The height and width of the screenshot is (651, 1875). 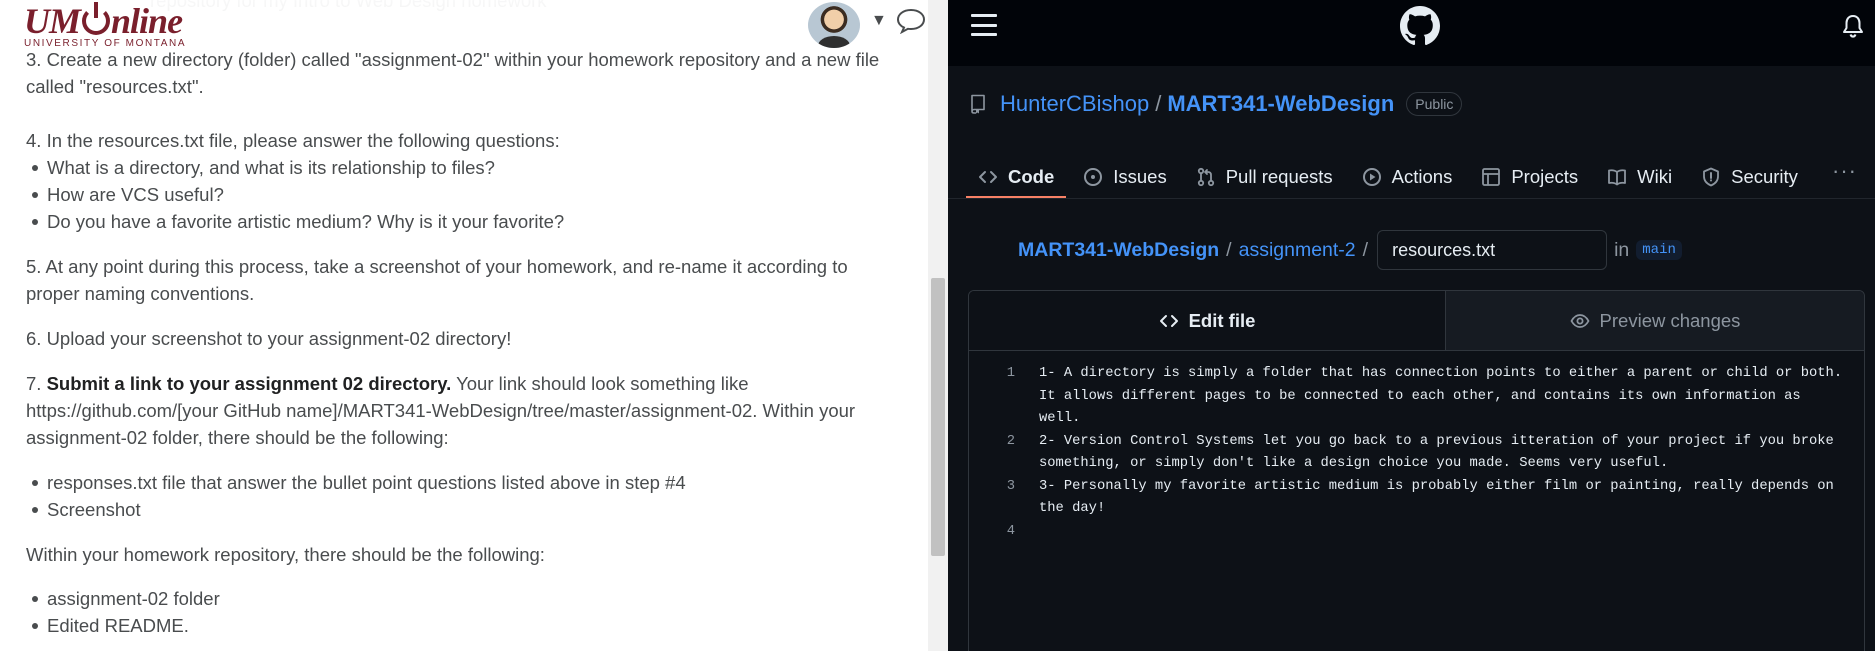 I want to click on path-repo-link: MART341-WebDesign, so click(x=1118, y=250).